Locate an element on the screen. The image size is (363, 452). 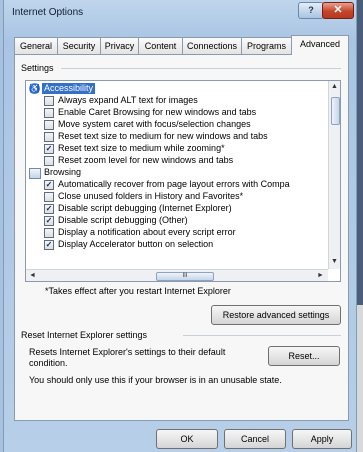
option-label: Reset text size to medium while zooming* is located at coordinates (141, 148).